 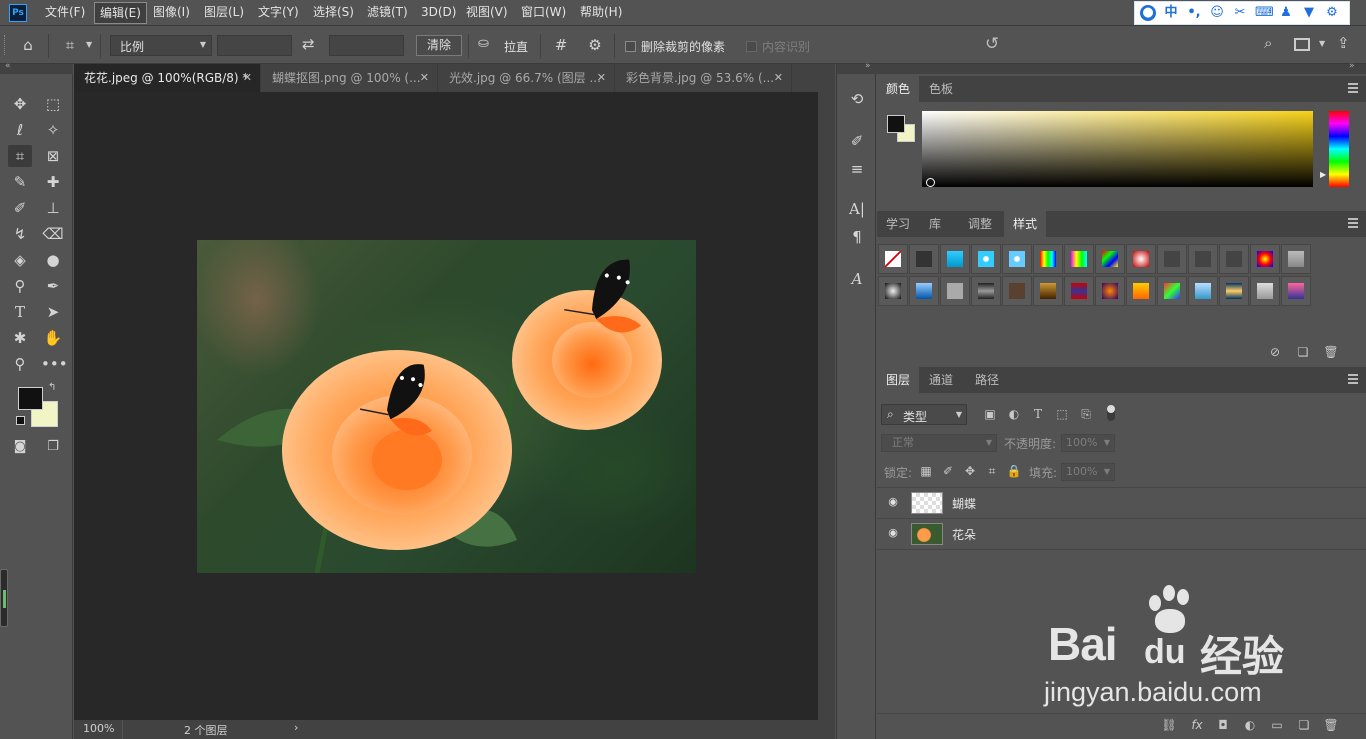 What do you see at coordinates (52, 387) in the screenshot?
I see `swap-colors-icon: ↰` at bounding box center [52, 387].